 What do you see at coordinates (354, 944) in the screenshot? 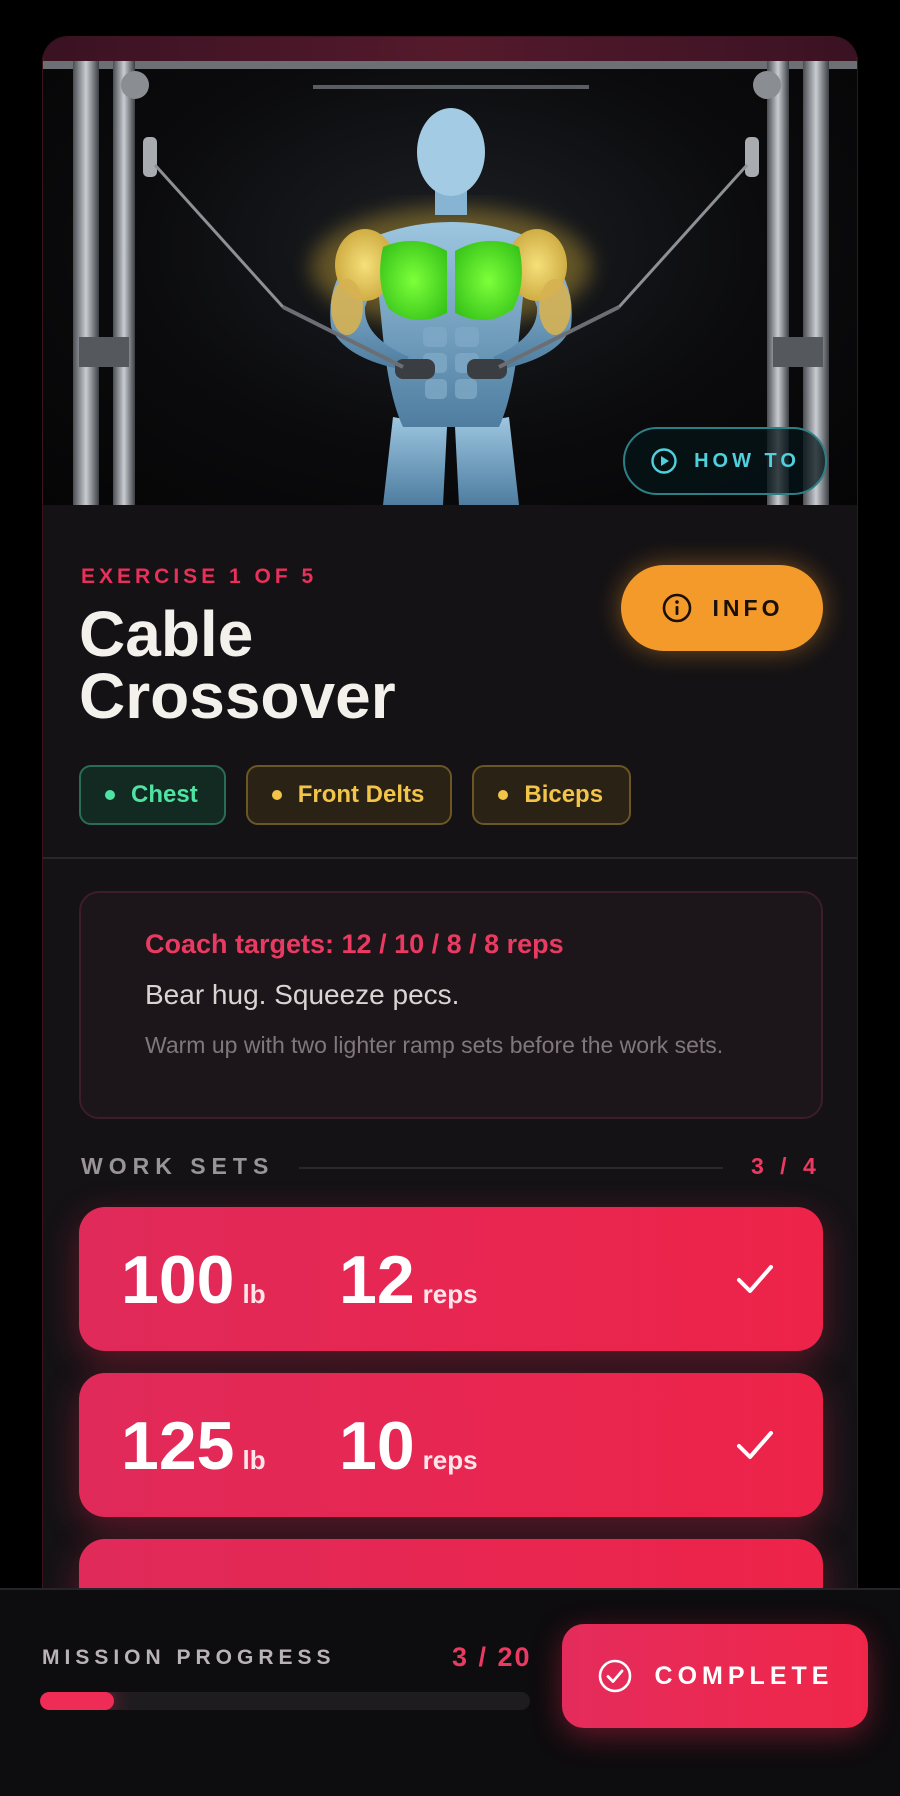
I see `coach-targets: Coach targets: 12 / 10 / 8 / 8 reps` at bounding box center [354, 944].